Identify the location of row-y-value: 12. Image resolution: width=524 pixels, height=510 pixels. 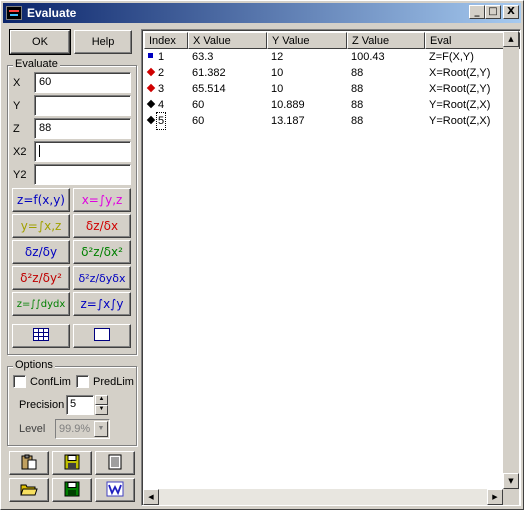
(277, 57).